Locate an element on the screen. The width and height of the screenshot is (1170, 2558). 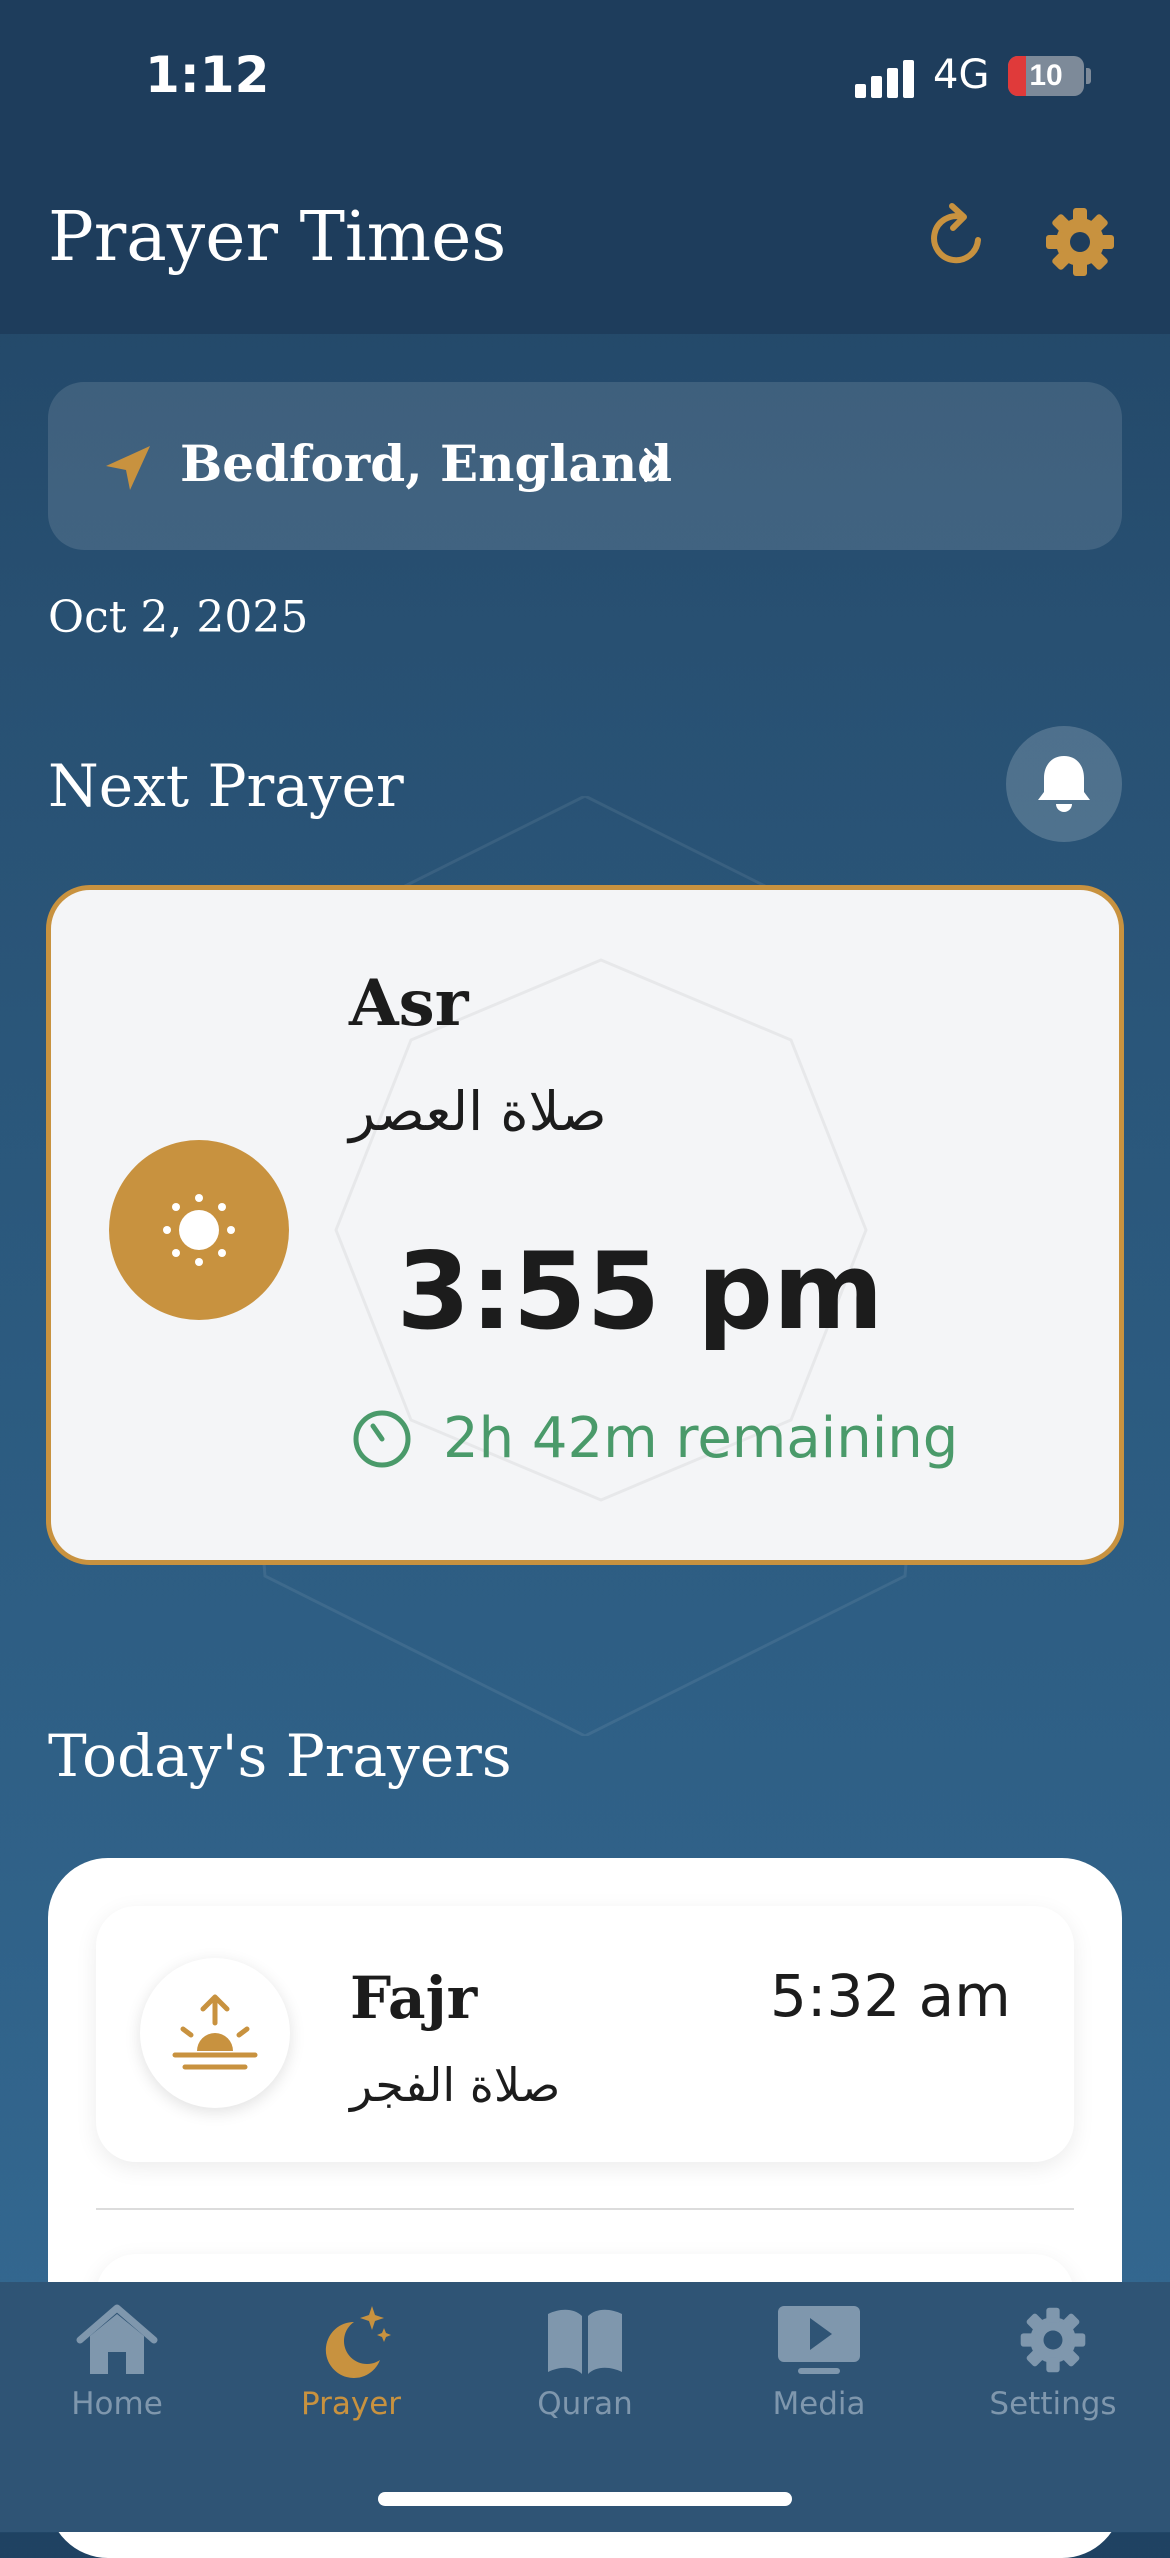
tab-prayer: Prayer is located at coordinates (351, 2362).